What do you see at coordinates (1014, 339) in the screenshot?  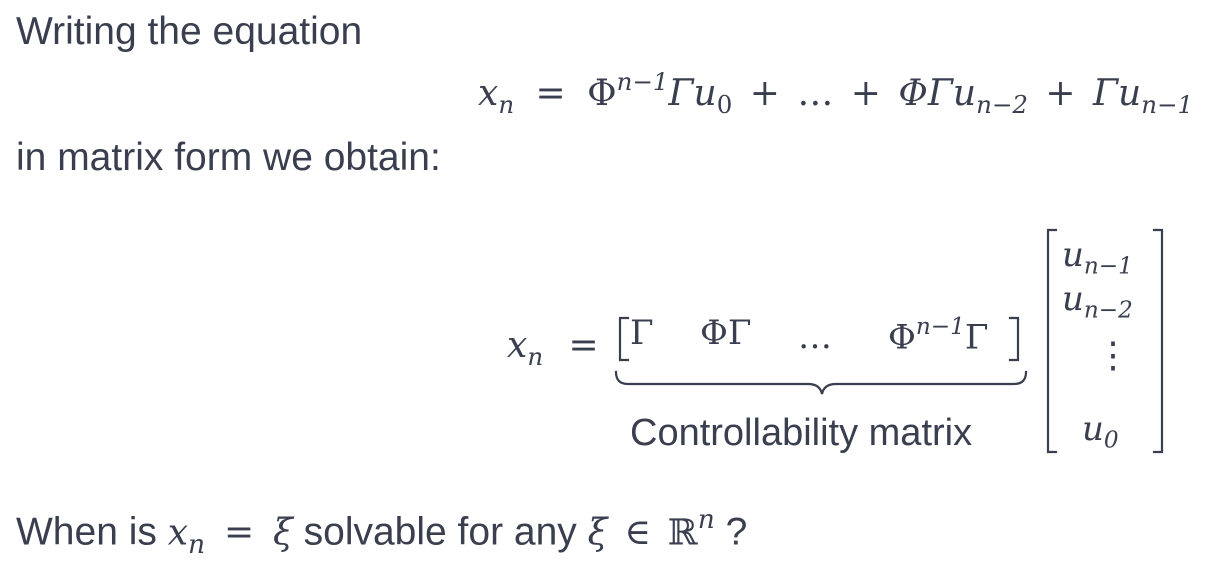 I see `row-right-bracket` at bounding box center [1014, 339].